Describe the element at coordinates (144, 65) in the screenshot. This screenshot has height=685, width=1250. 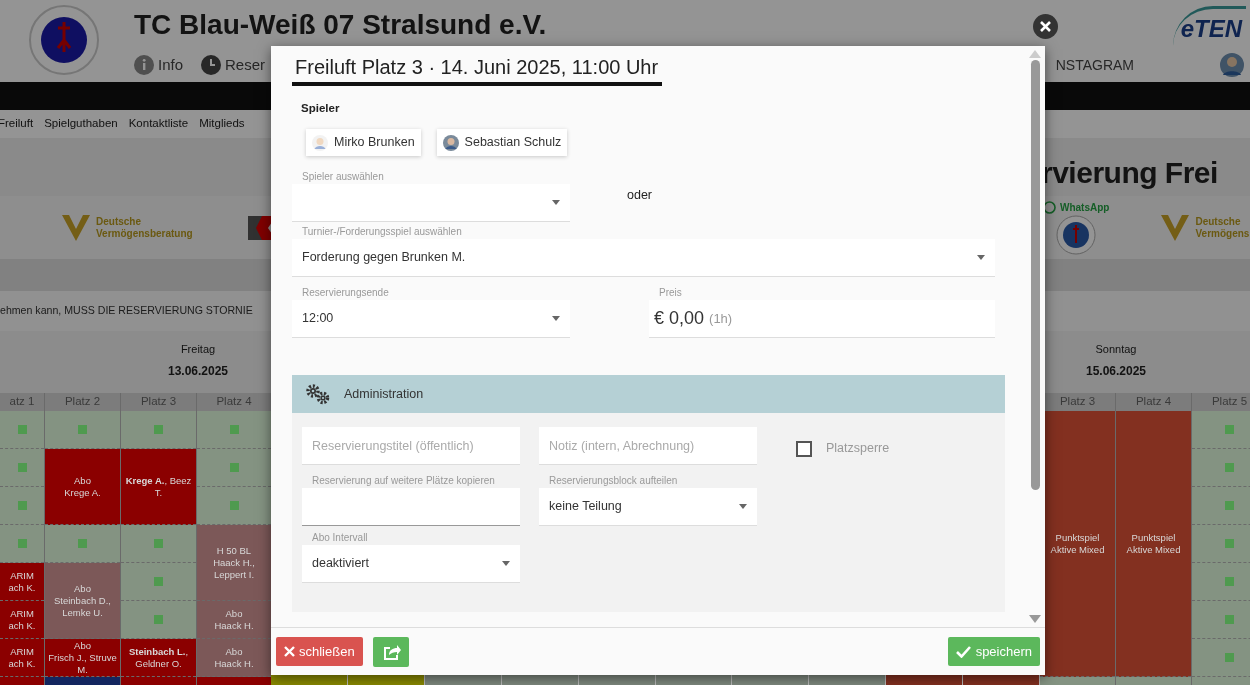
I see `info-icon` at that location.